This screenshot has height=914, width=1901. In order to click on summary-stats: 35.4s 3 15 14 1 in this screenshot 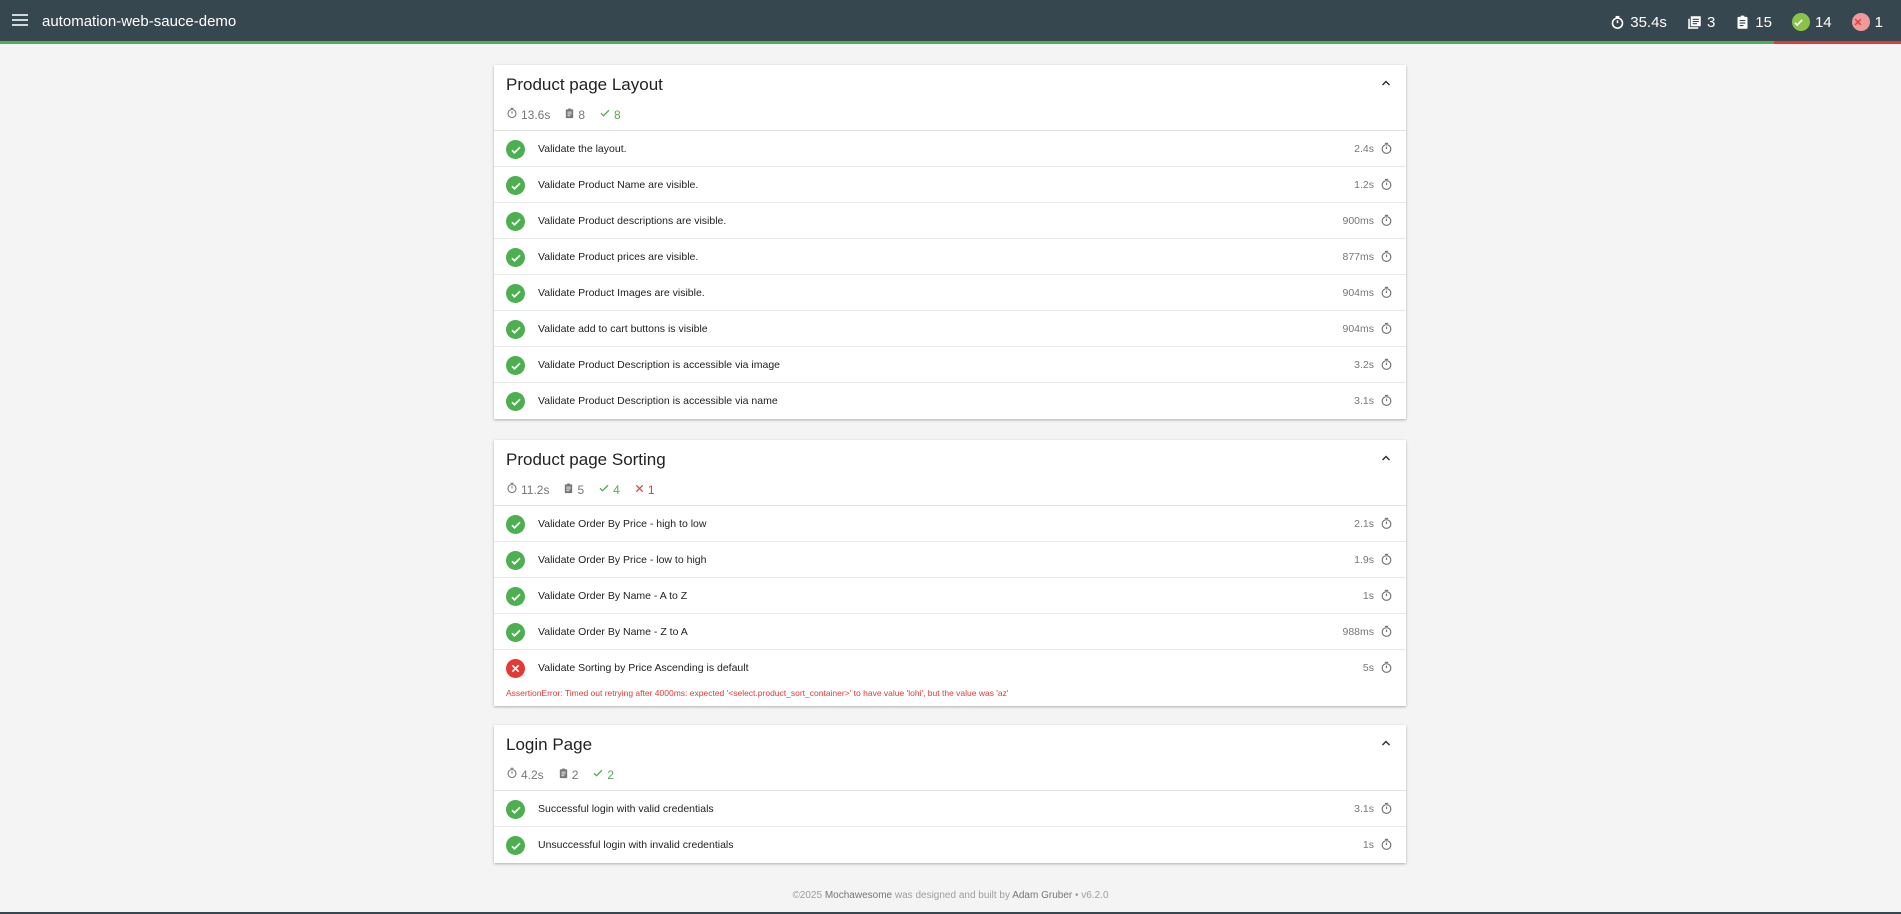, I will do `click(1736, 22)`.